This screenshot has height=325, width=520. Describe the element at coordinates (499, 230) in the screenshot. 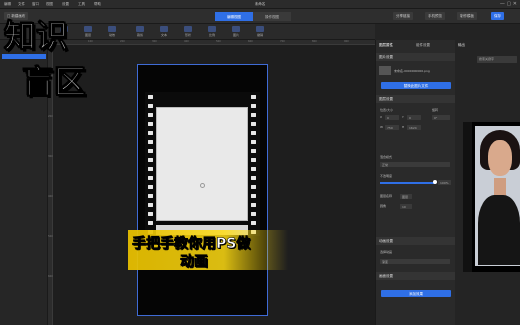

I see `preview-body` at that location.